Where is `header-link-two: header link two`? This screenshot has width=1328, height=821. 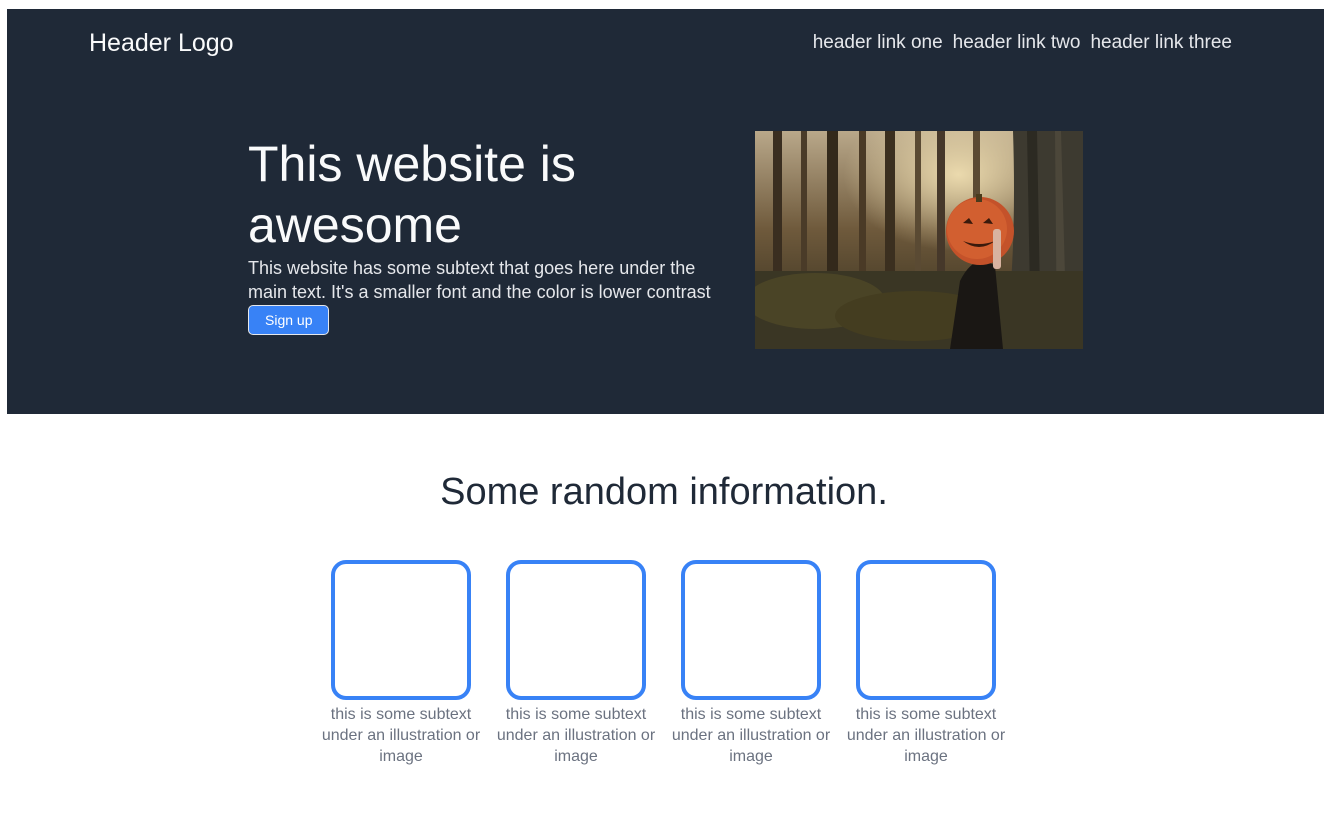 header-link-two: header link two is located at coordinates (1017, 43).